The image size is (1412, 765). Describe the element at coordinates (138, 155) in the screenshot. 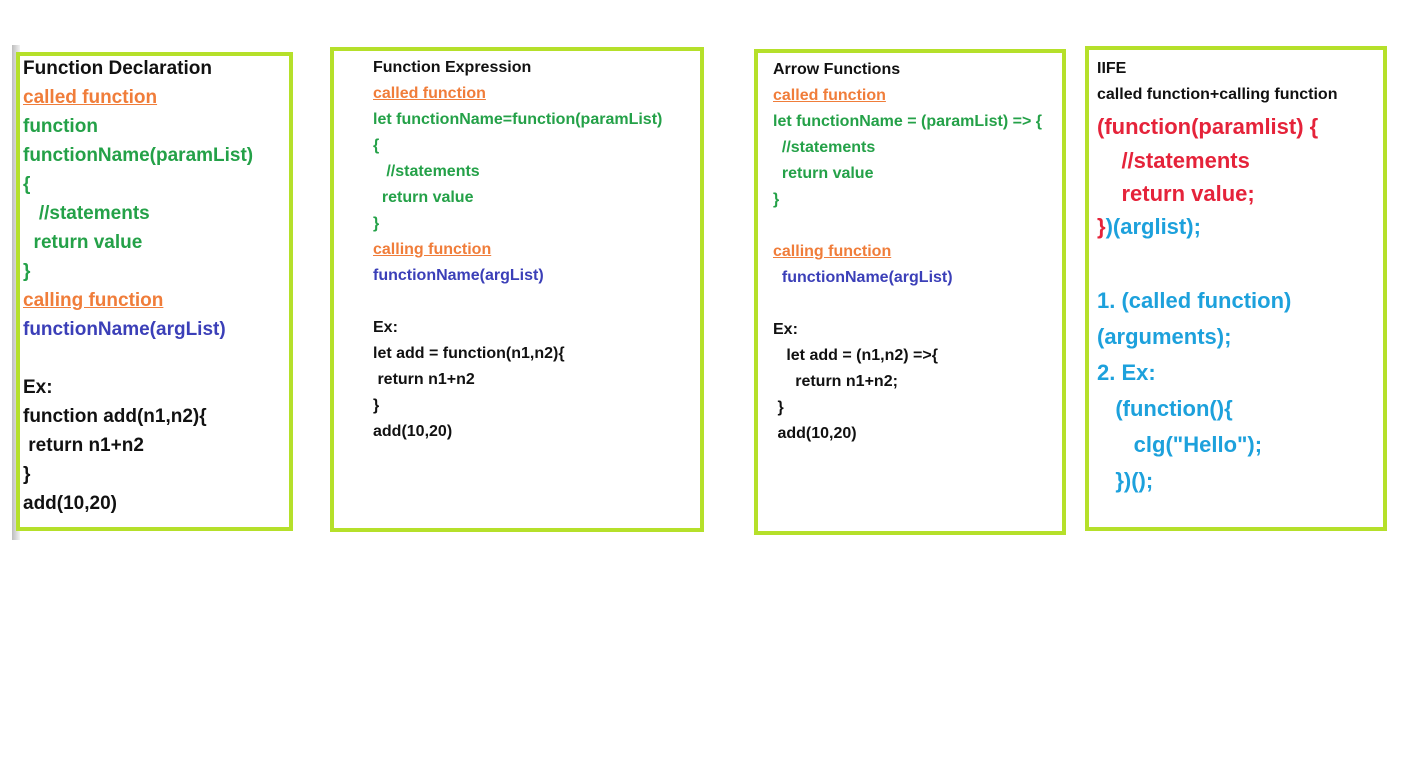

I see `code-line: functionName(paramList)` at that location.